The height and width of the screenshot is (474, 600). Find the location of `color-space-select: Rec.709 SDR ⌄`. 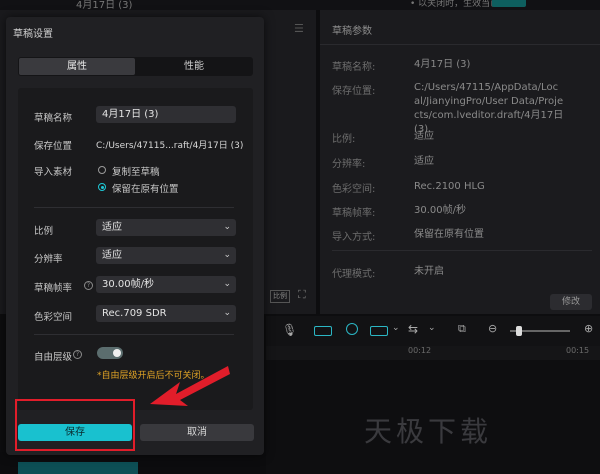

color-space-select: Rec.709 SDR ⌄ is located at coordinates (166, 313).